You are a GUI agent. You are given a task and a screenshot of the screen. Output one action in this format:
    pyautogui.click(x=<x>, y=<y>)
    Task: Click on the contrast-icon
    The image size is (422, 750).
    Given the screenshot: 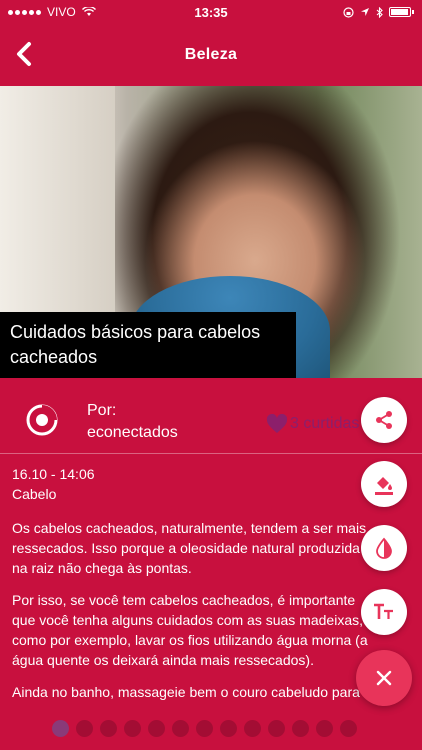 What is the action you would take?
    pyautogui.click(x=384, y=548)
    